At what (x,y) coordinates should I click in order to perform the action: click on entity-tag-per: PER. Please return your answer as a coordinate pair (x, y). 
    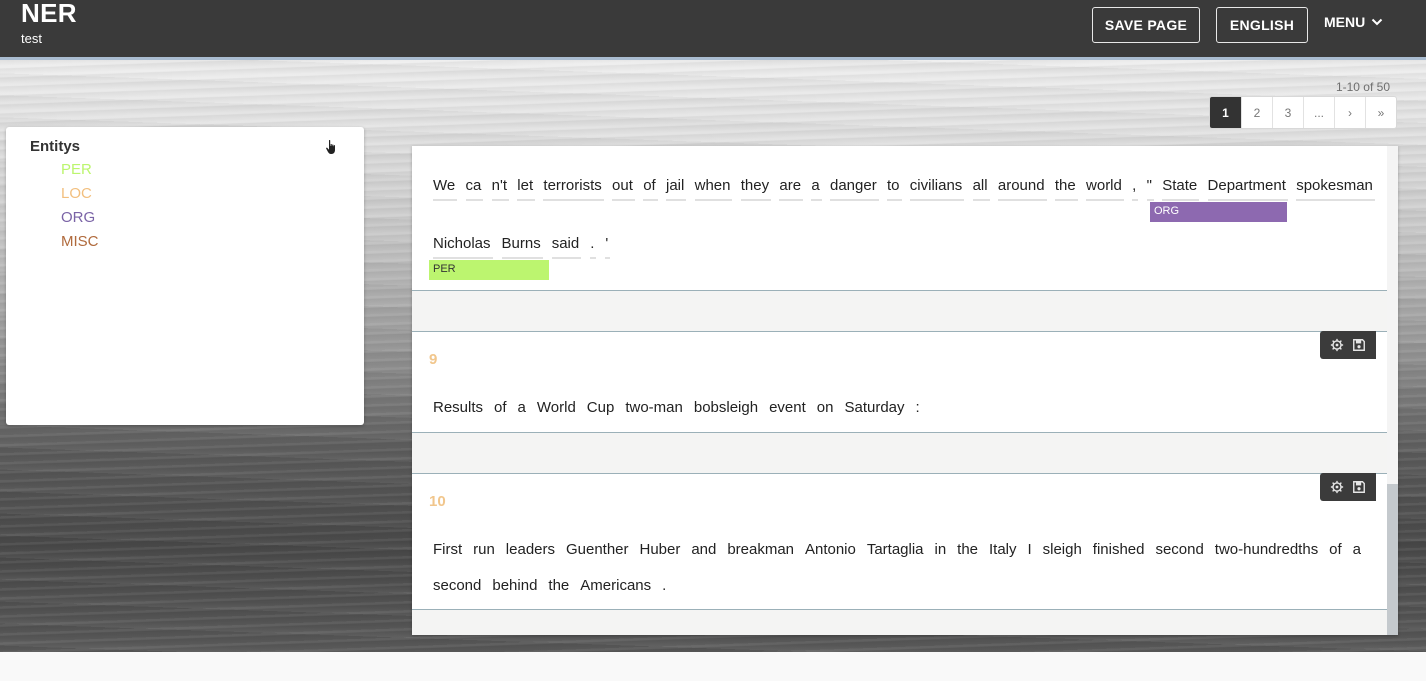
    Looking at the image, I should click on (489, 270).